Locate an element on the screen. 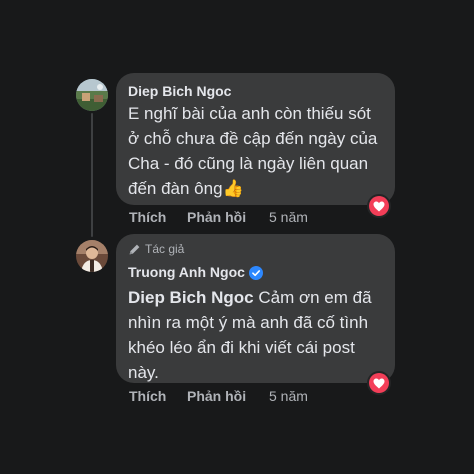  reply-author: Truong Anh Ngoc is located at coordinates (195, 272).